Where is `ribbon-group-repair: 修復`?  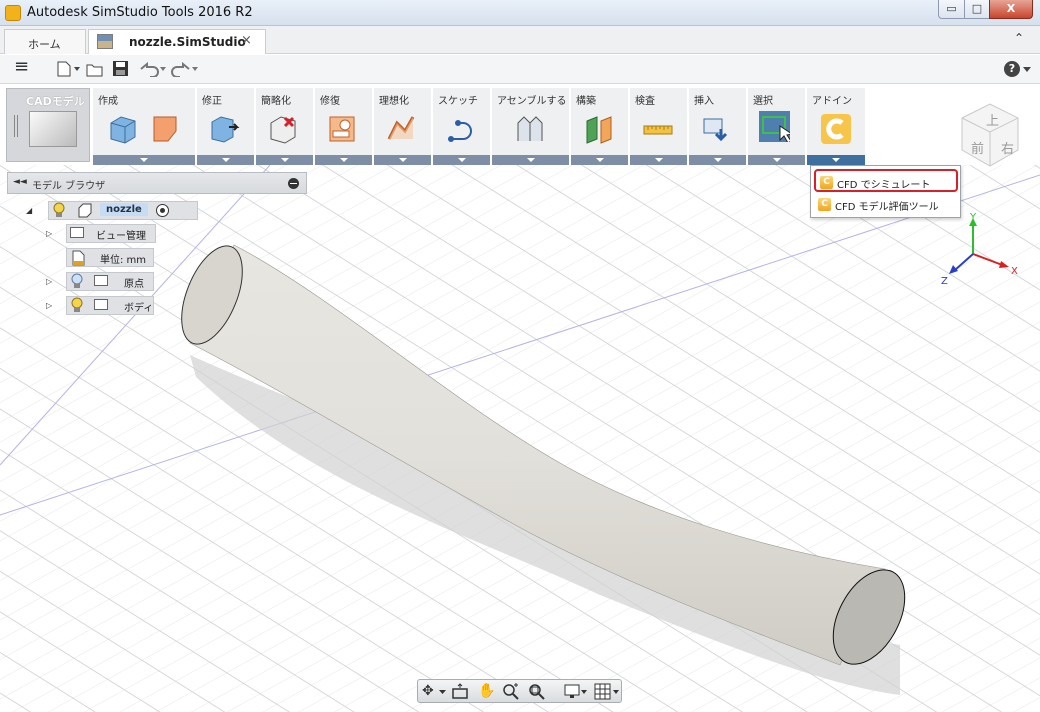
ribbon-group-repair: 修復 is located at coordinates (344, 126).